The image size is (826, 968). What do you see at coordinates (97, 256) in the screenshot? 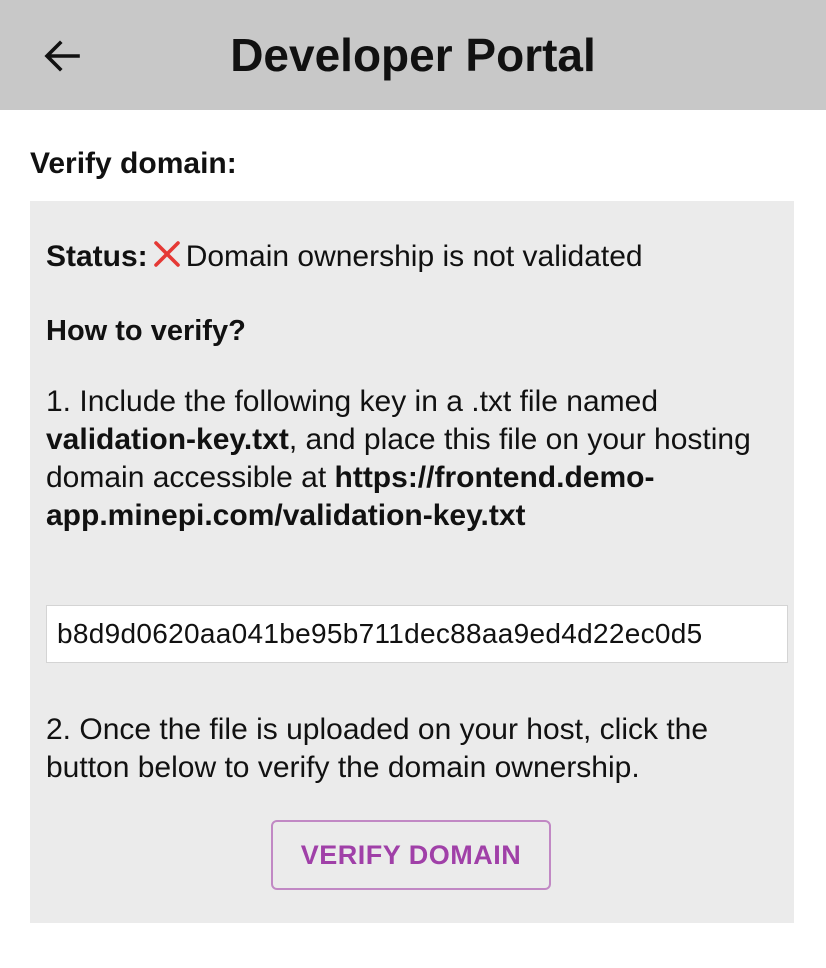
I see `status-label: Status:` at bounding box center [97, 256].